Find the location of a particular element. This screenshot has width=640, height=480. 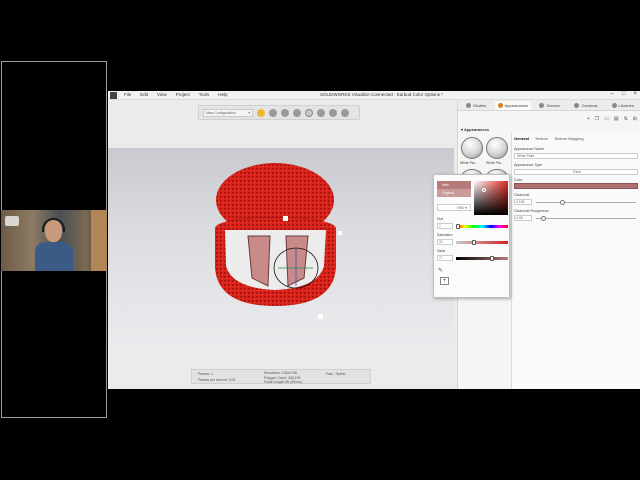

tab-label: Libraries is located at coordinates (626, 105).